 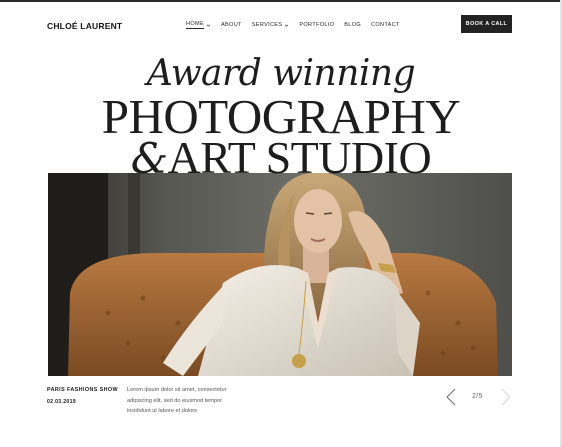 I want to click on slide-description-line: adipiscing elit, sed do eiusmod tempor, so click(x=175, y=400).